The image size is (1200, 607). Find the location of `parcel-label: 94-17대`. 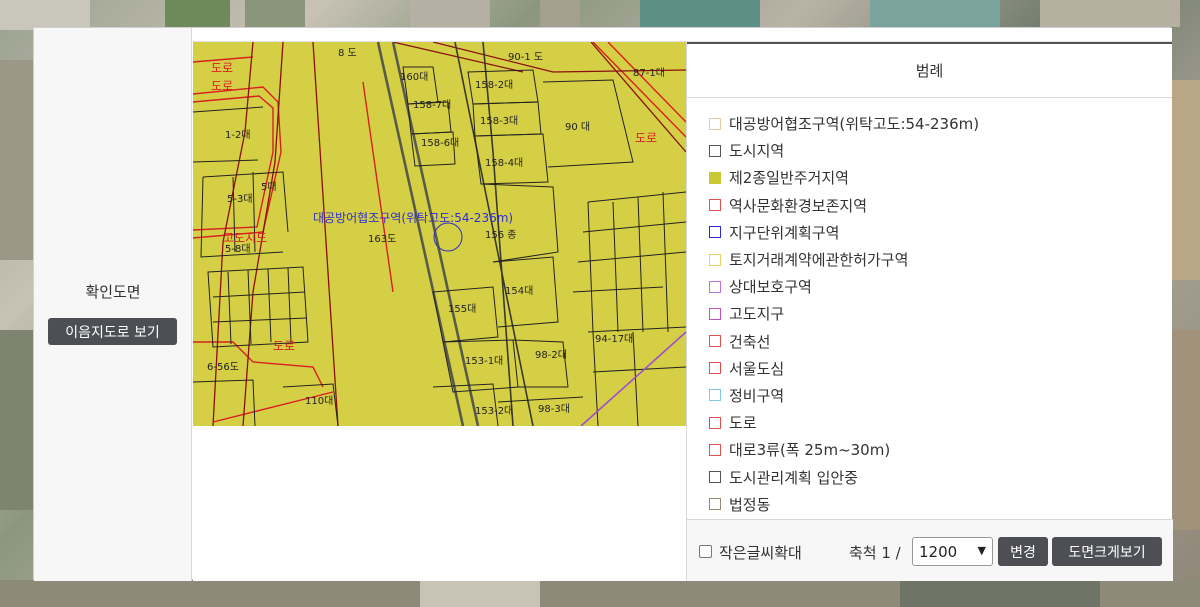

parcel-label: 94-17대 is located at coordinates (614, 339).